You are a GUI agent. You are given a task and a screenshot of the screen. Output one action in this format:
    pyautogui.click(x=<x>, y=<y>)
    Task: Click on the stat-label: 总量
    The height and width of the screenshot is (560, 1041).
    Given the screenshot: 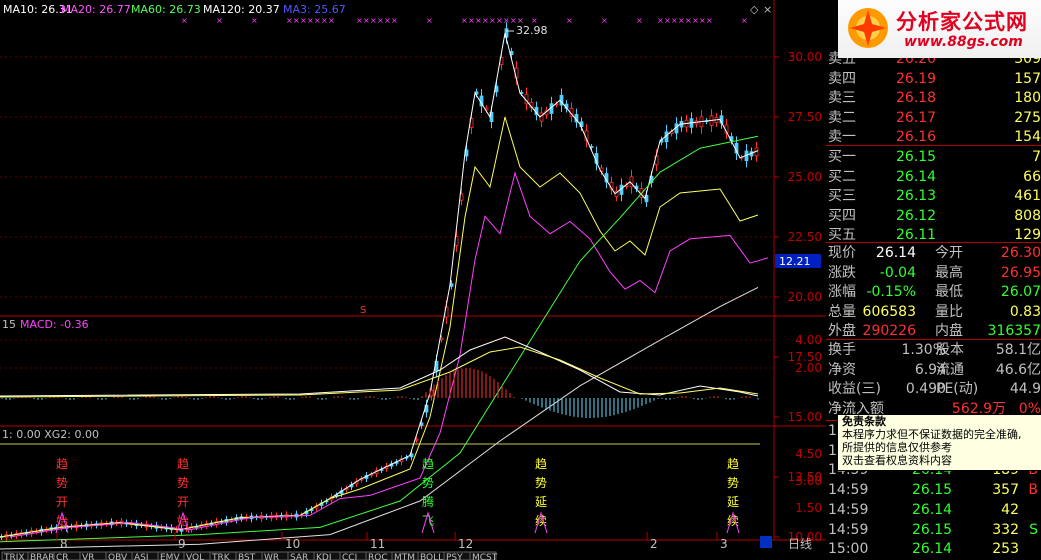 What is the action you would take?
    pyautogui.click(x=842, y=311)
    